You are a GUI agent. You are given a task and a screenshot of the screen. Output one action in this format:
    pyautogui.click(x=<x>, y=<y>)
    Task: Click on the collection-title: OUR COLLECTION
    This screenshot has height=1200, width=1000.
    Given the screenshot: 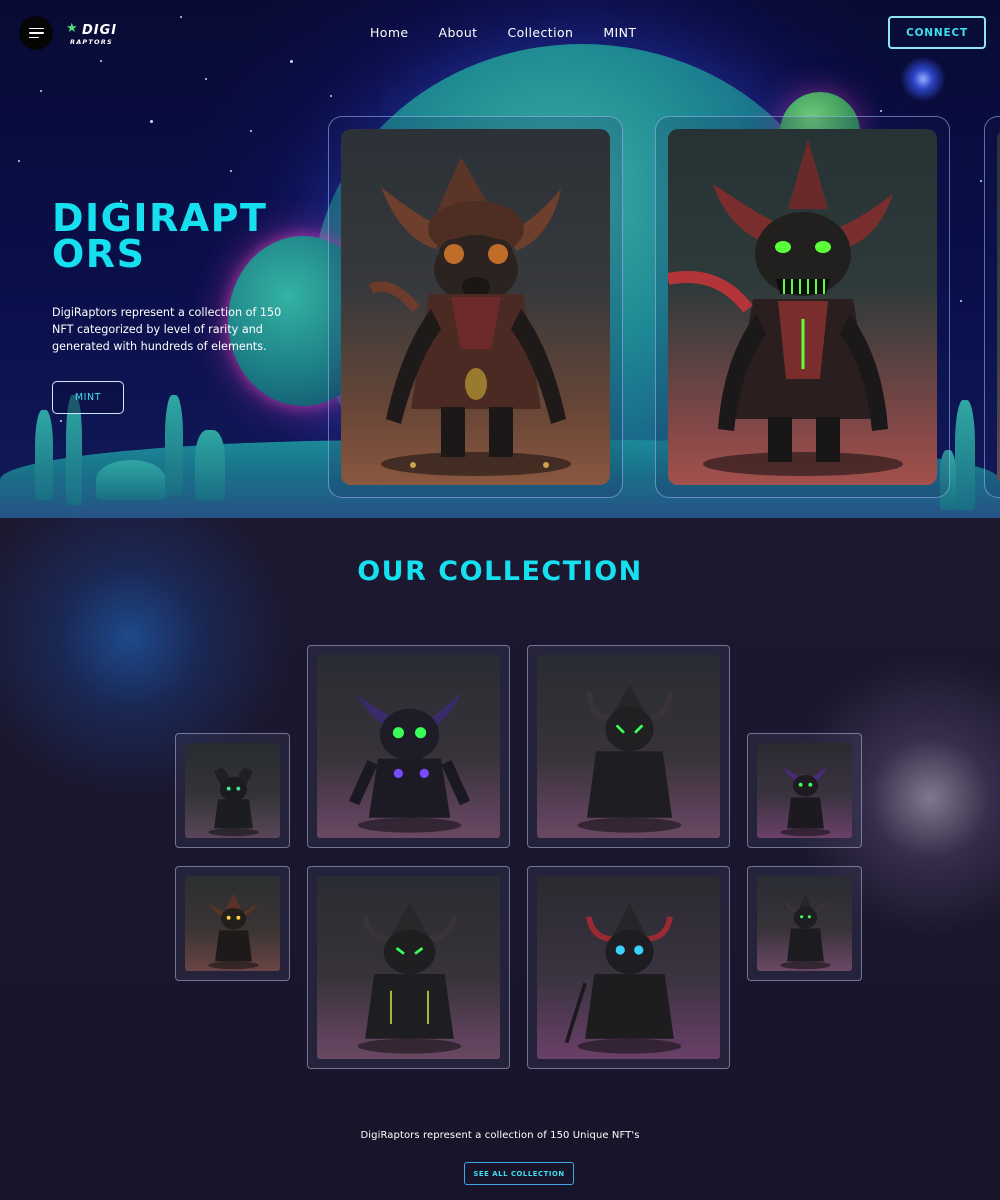 What is the action you would take?
    pyautogui.click(x=500, y=571)
    